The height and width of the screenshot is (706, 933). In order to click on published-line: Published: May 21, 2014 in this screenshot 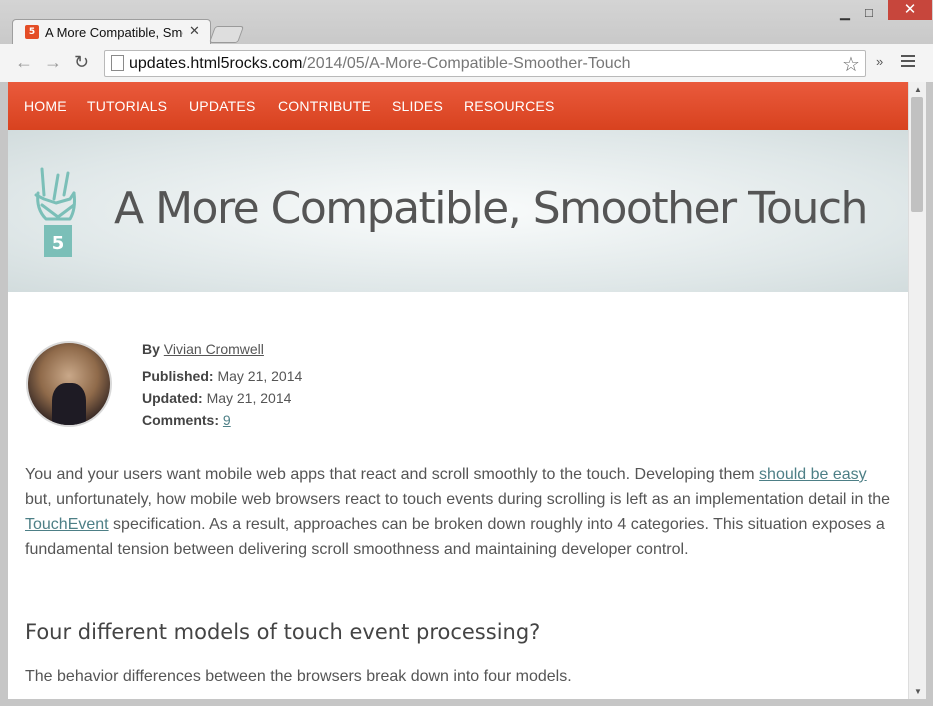, I will do `click(222, 376)`.